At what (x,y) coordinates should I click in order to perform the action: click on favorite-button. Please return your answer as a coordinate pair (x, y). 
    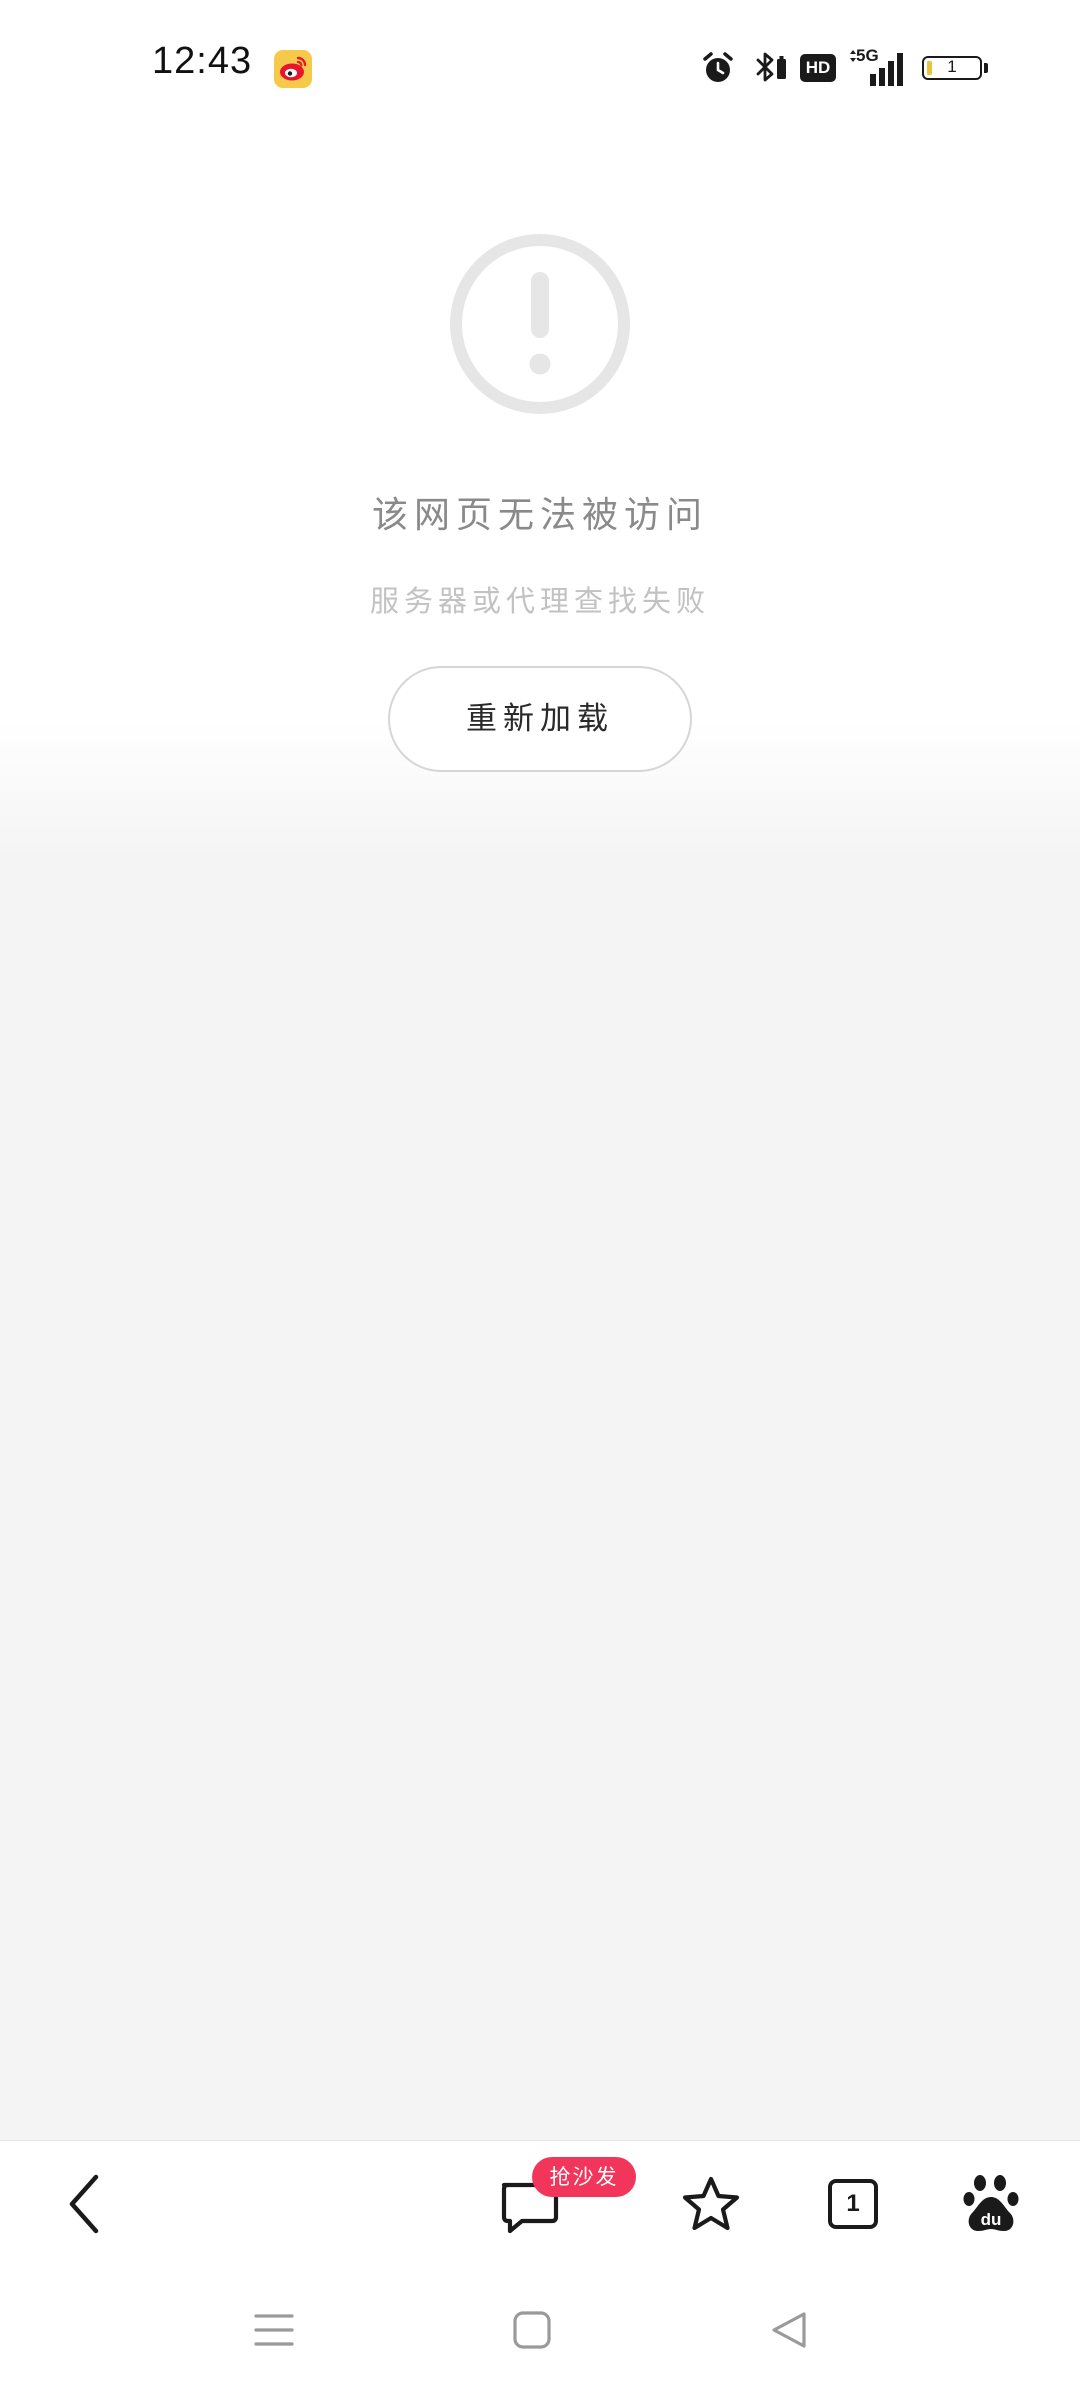
    Looking at the image, I should click on (711, 2206).